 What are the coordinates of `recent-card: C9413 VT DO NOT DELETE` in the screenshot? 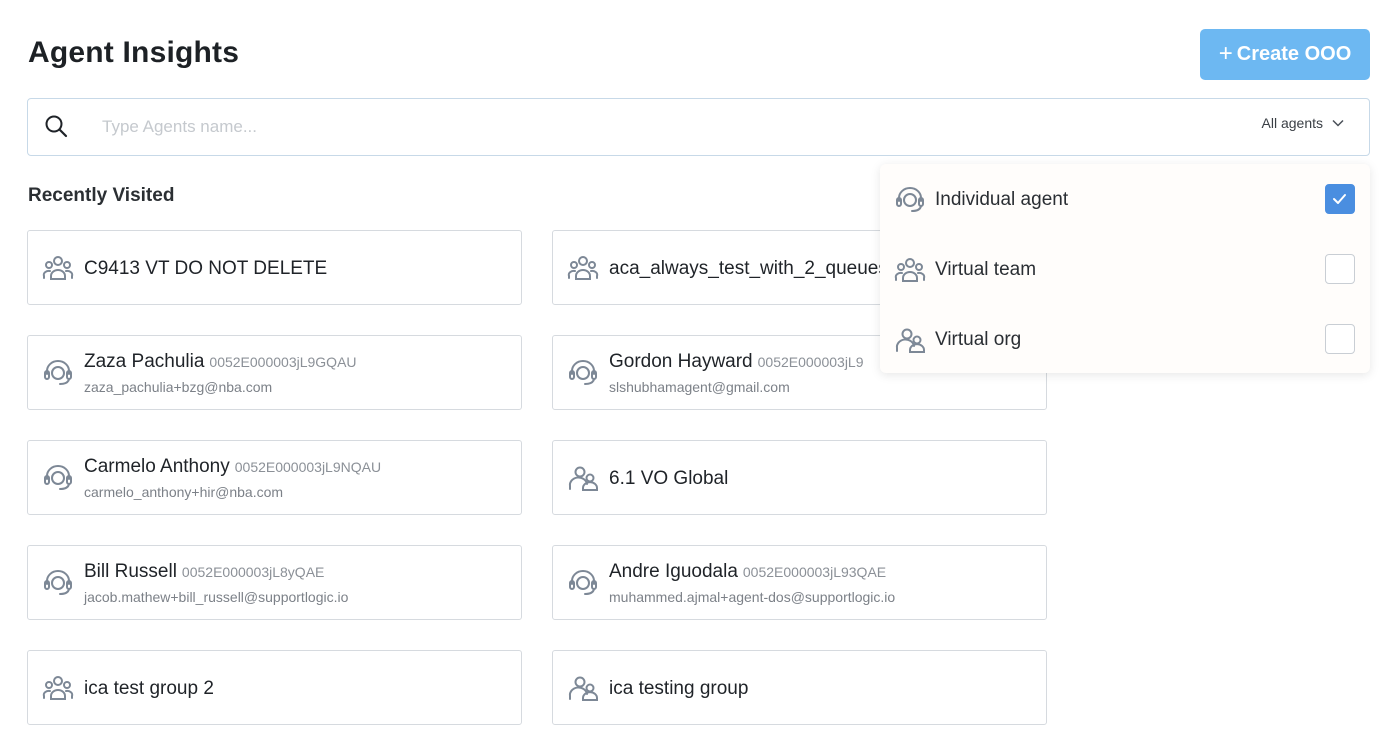 It's located at (274, 267).